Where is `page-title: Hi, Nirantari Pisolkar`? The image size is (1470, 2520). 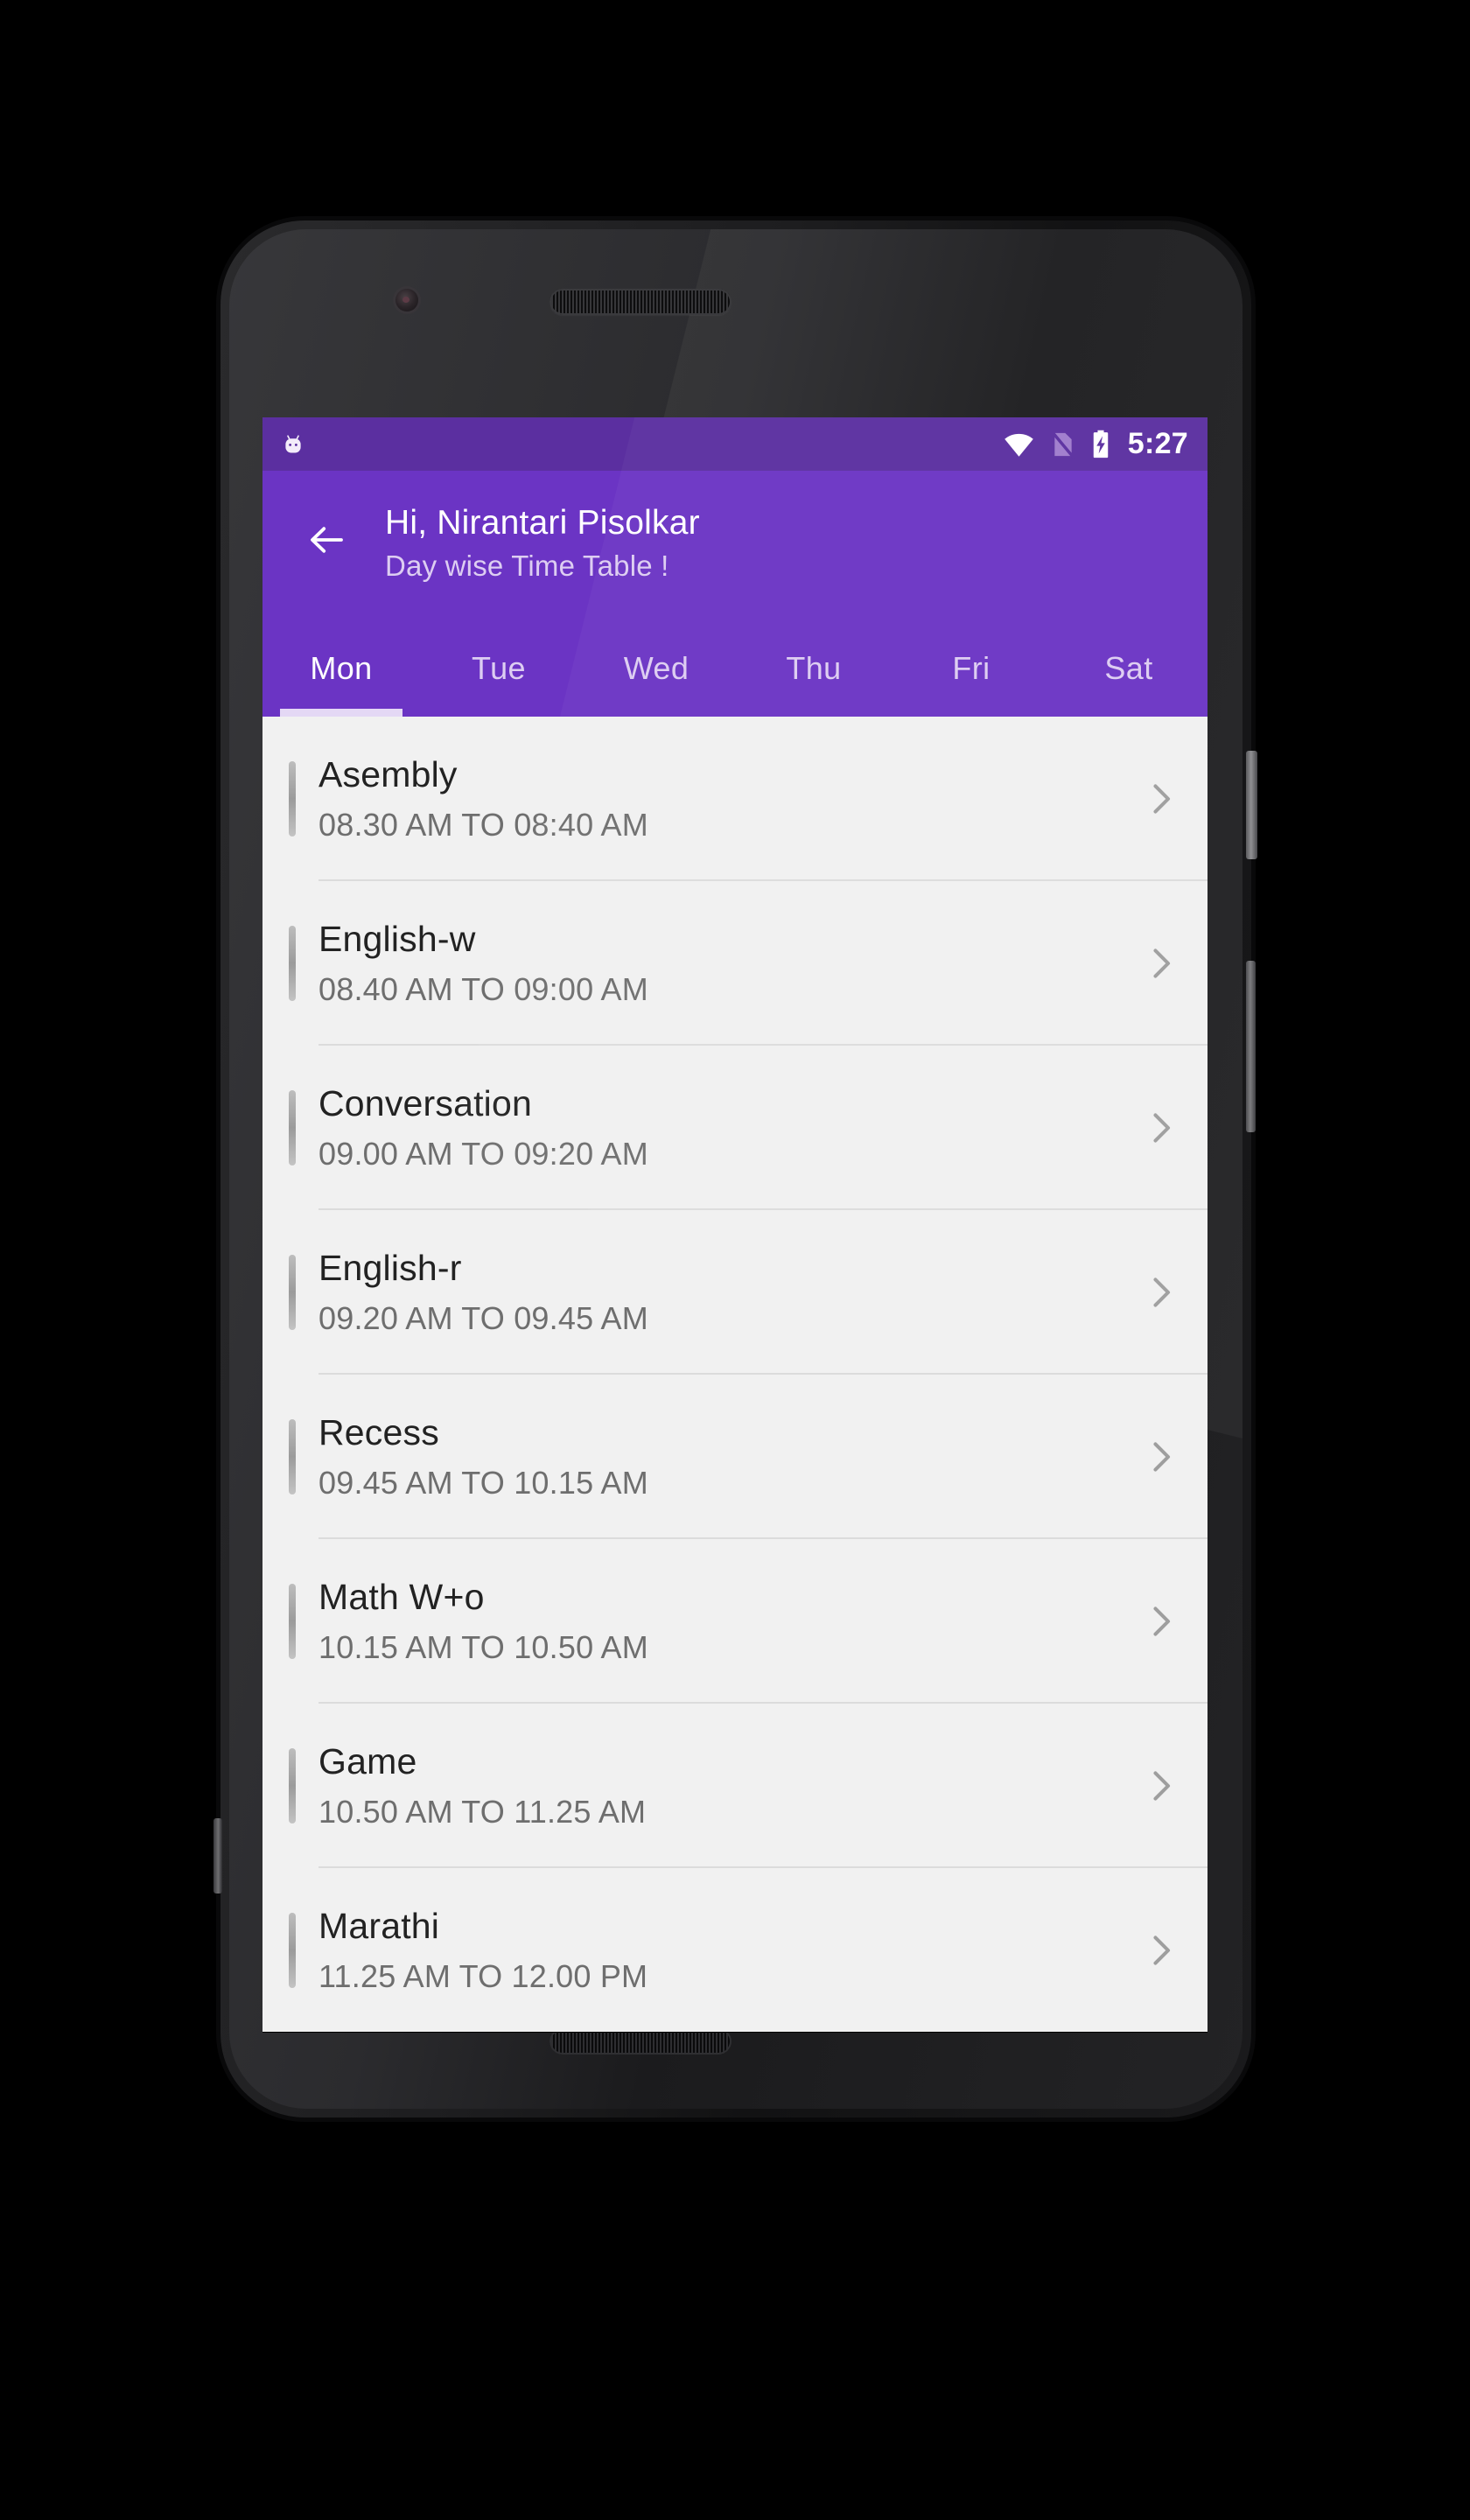 page-title: Hi, Nirantari Pisolkar is located at coordinates (542, 523).